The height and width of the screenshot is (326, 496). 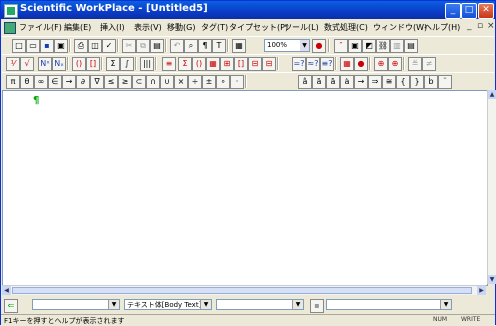 I want to click on undefine-icon: ≠, so click(x=429, y=64).